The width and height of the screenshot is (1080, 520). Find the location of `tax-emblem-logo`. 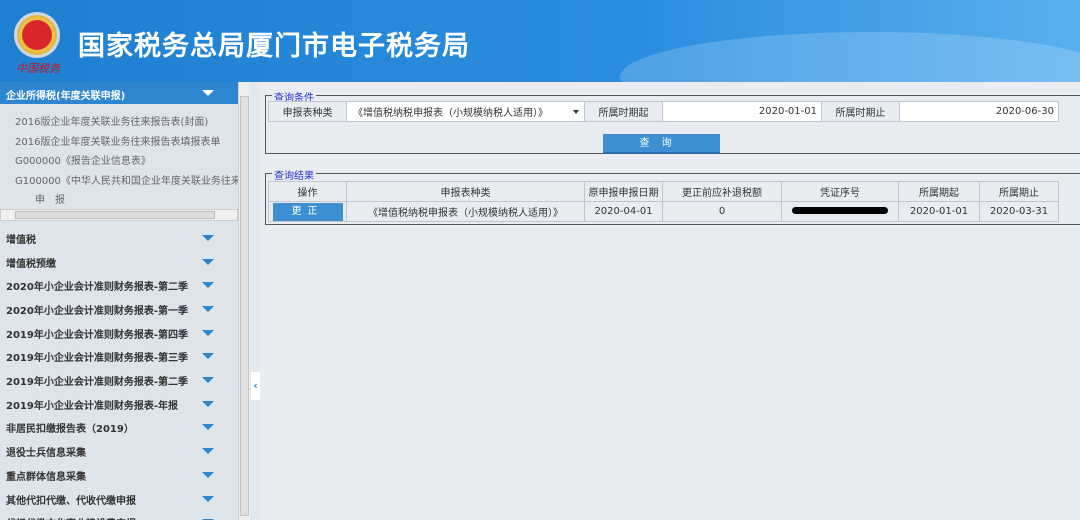

tax-emblem-logo is located at coordinates (37, 35).